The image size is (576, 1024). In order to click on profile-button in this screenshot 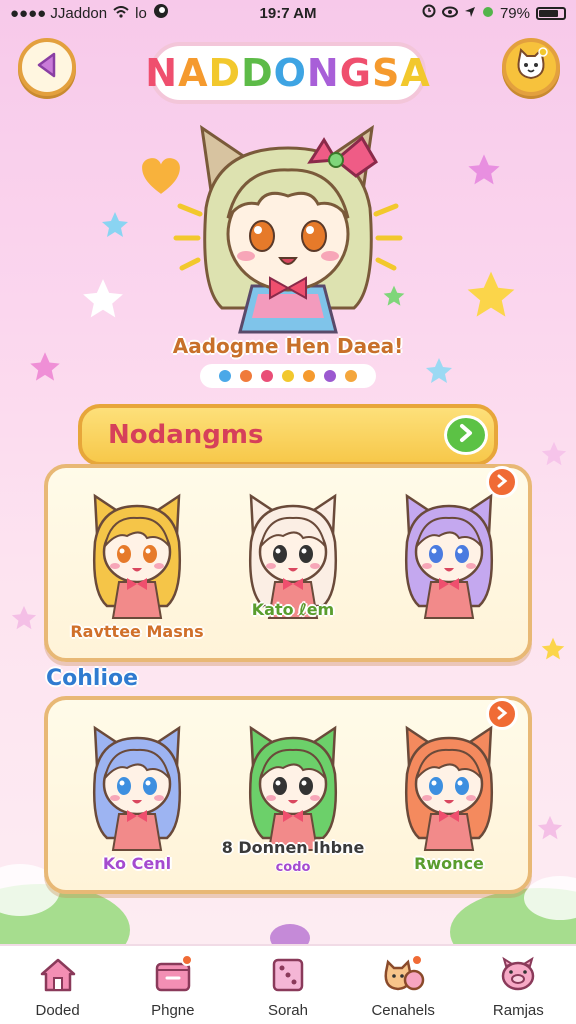, I will do `click(531, 67)`.